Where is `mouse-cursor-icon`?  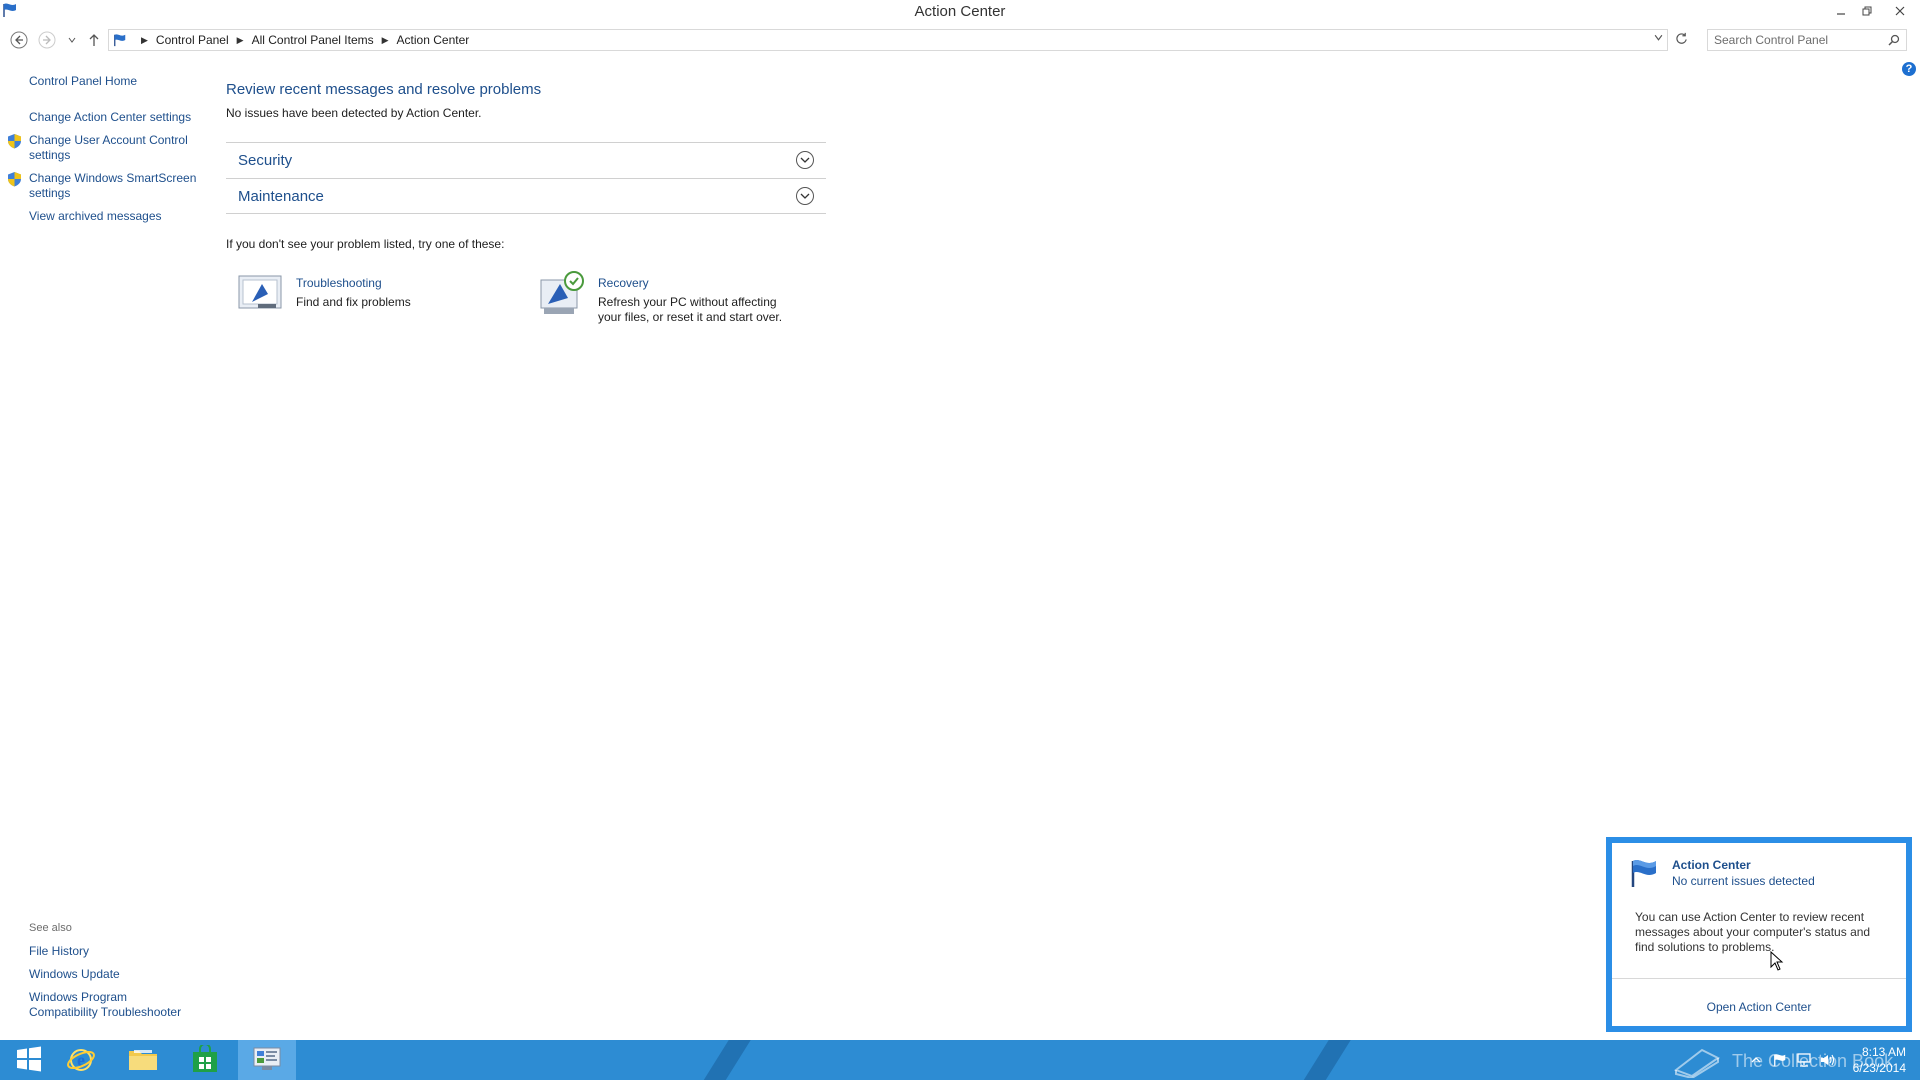
mouse-cursor-icon is located at coordinates (1777, 960).